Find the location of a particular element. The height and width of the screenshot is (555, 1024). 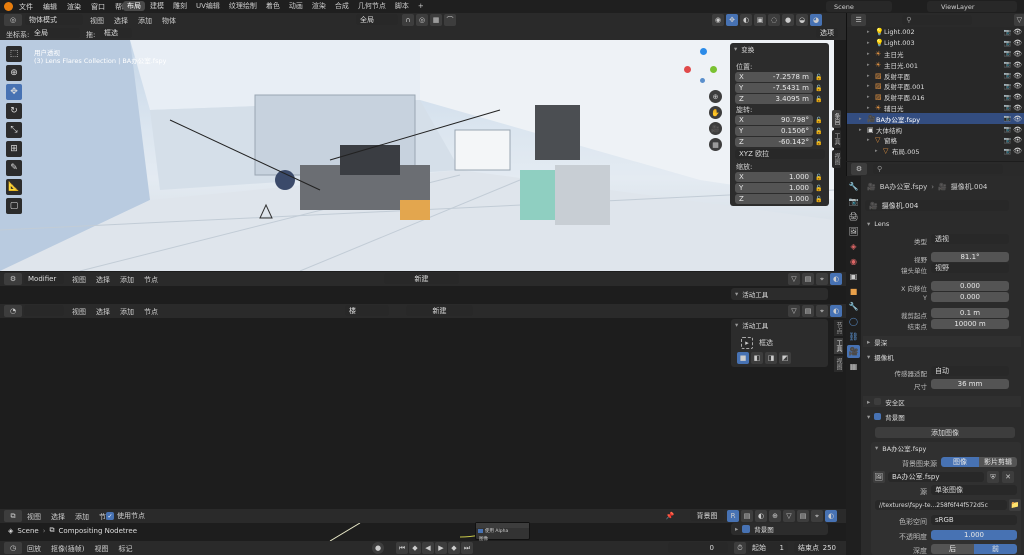

select-box-dropdown: 框选 is located at coordinates (116, 33).